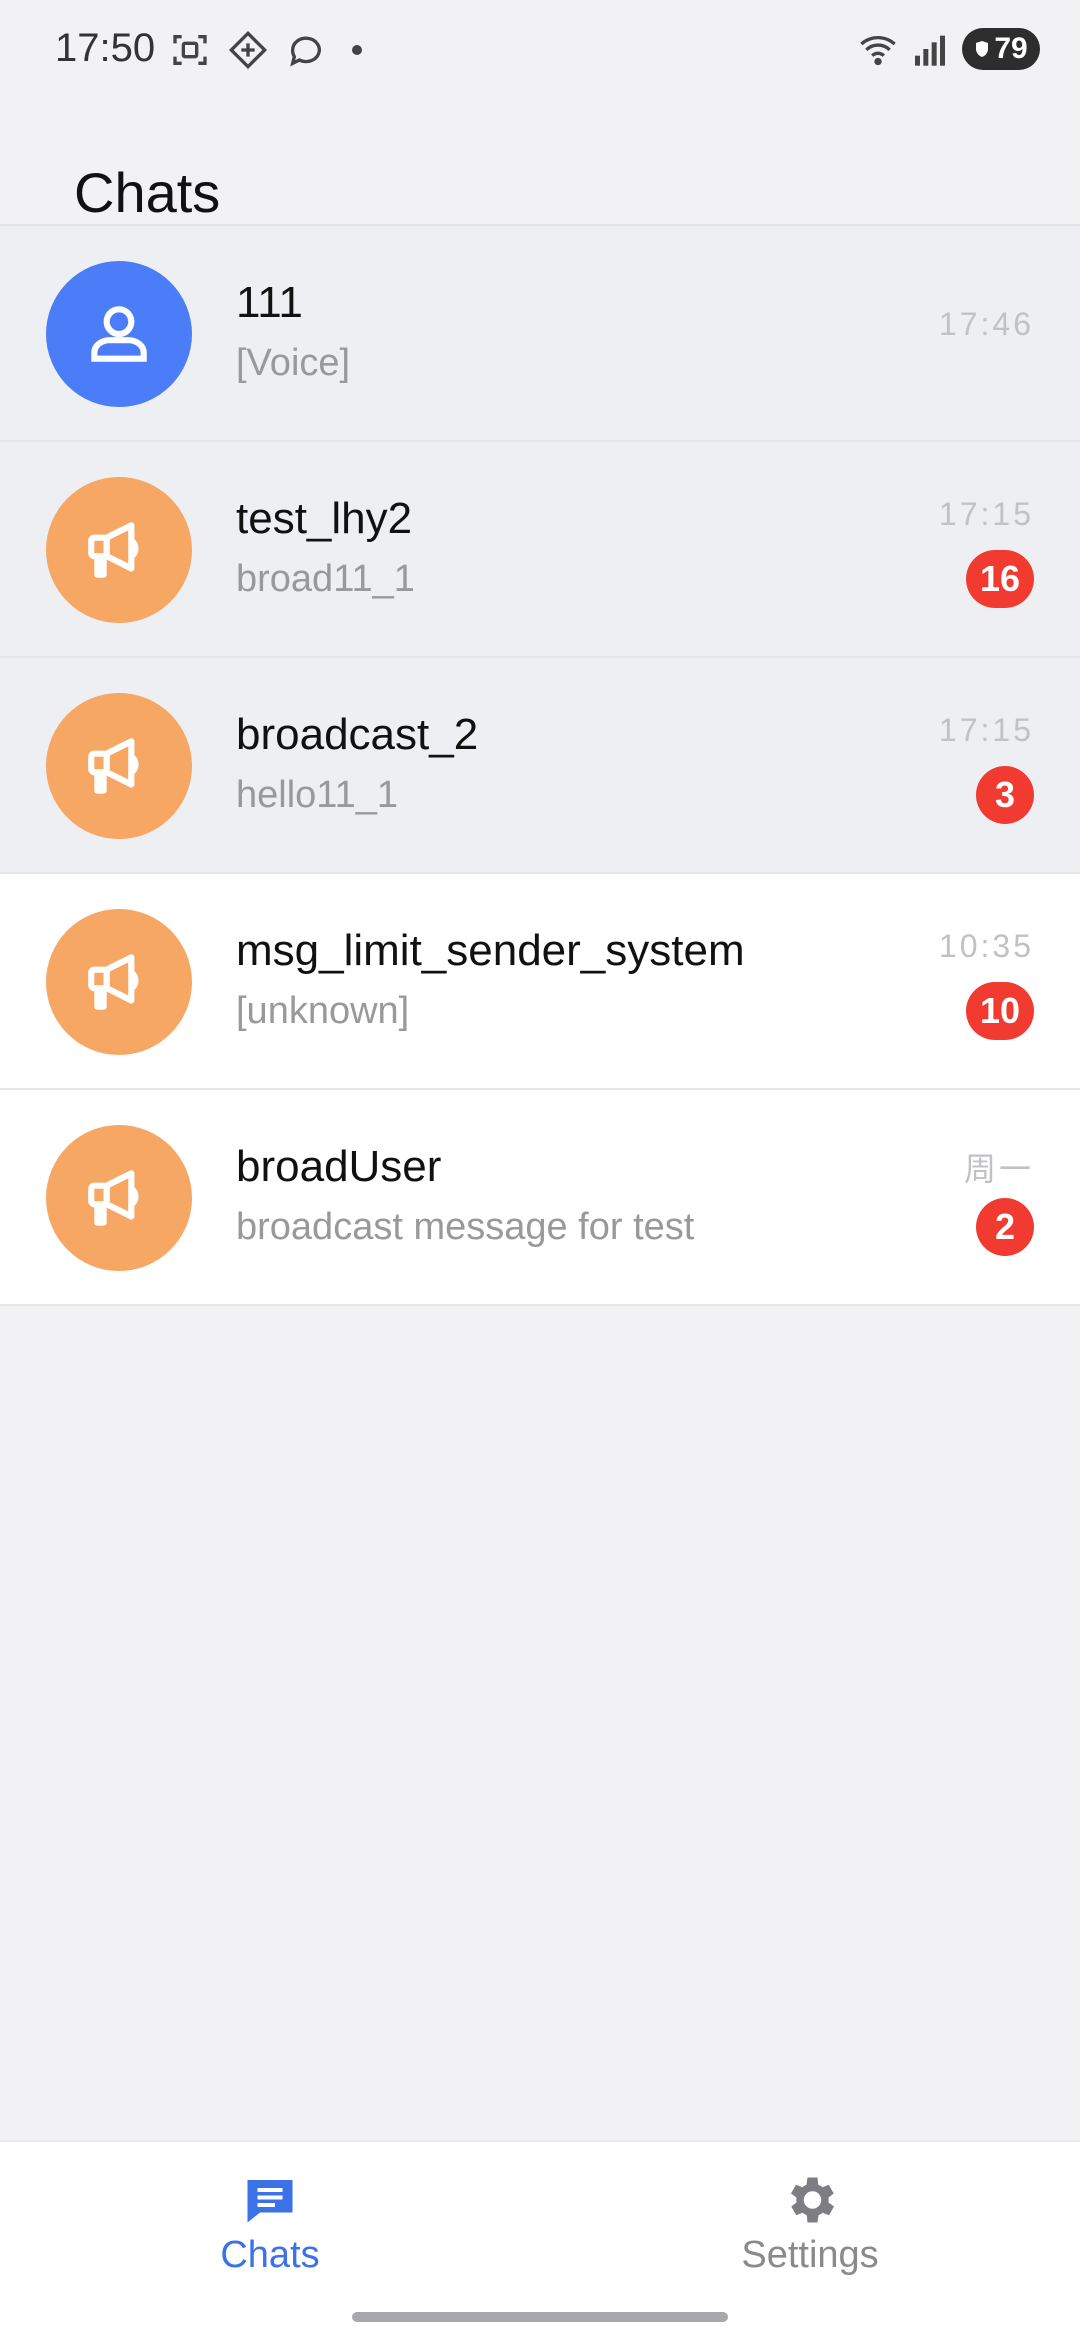 This screenshot has width=1080, height=2342. What do you see at coordinates (540, 334) in the screenshot?
I see `chat-item-111: 111 [Voice] 17:46` at bounding box center [540, 334].